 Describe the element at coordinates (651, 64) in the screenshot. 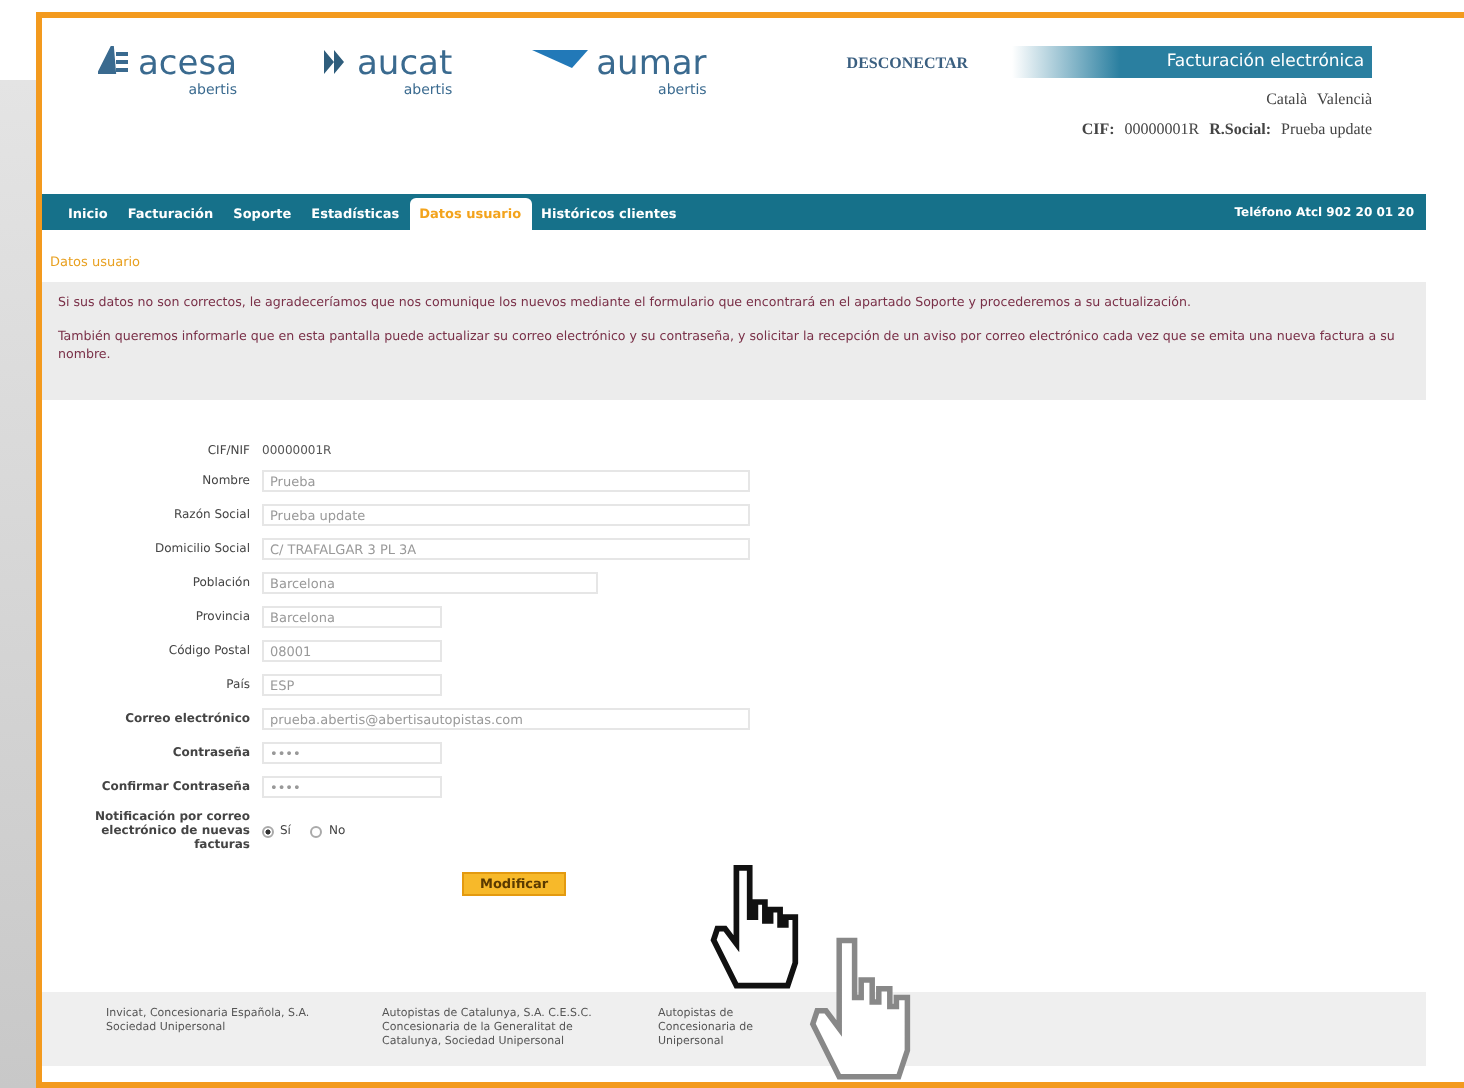

I see `logo-text: aumar` at that location.